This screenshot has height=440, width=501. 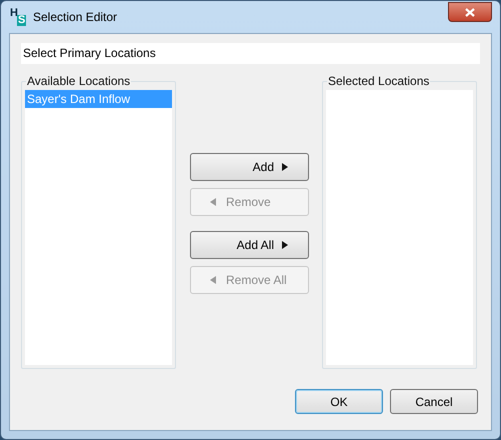 I want to click on close-icon, so click(x=470, y=12).